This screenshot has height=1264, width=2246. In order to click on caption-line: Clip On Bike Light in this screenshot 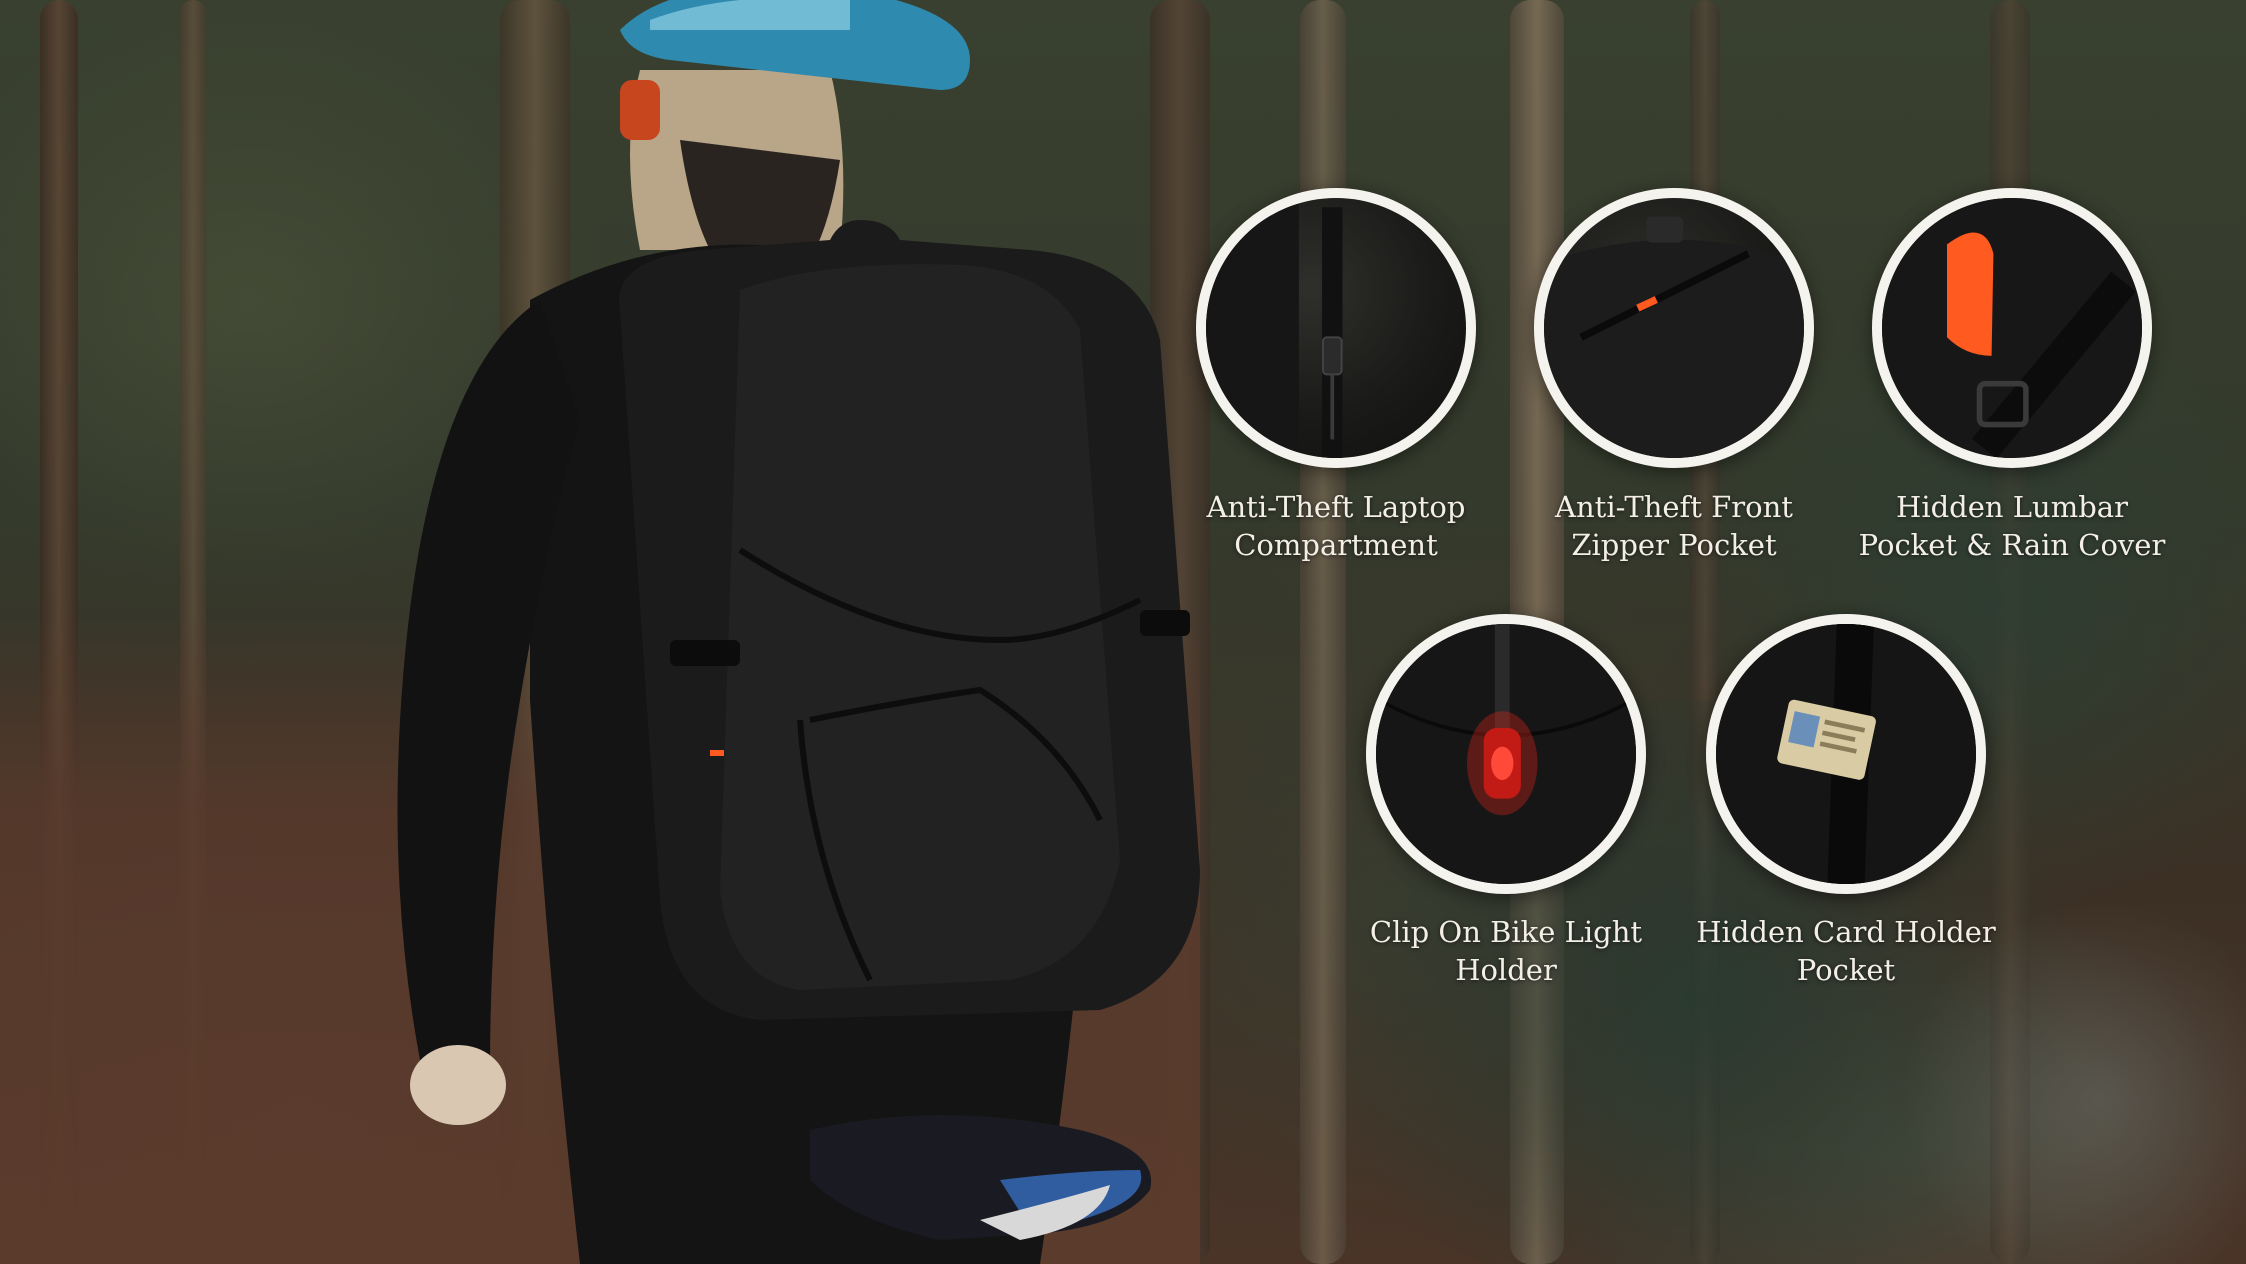, I will do `click(1506, 932)`.